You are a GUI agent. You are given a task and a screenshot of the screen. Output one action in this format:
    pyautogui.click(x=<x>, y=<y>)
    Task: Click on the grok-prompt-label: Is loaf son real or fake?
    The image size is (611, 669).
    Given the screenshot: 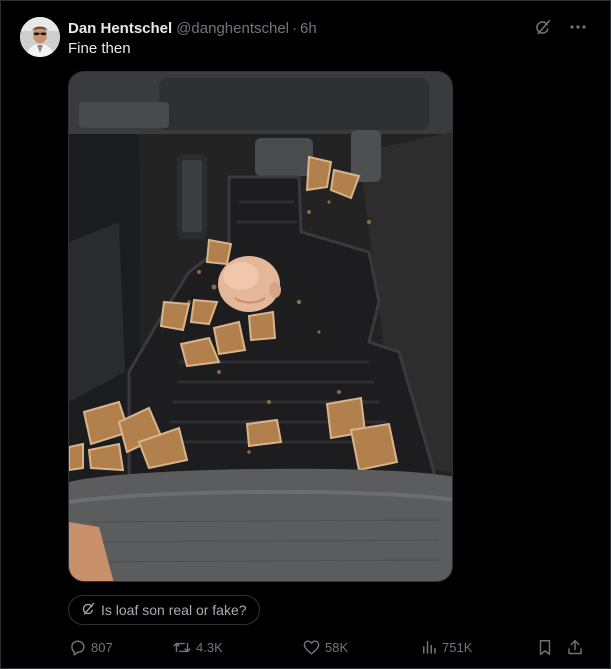 What is the action you would take?
    pyautogui.click(x=174, y=610)
    